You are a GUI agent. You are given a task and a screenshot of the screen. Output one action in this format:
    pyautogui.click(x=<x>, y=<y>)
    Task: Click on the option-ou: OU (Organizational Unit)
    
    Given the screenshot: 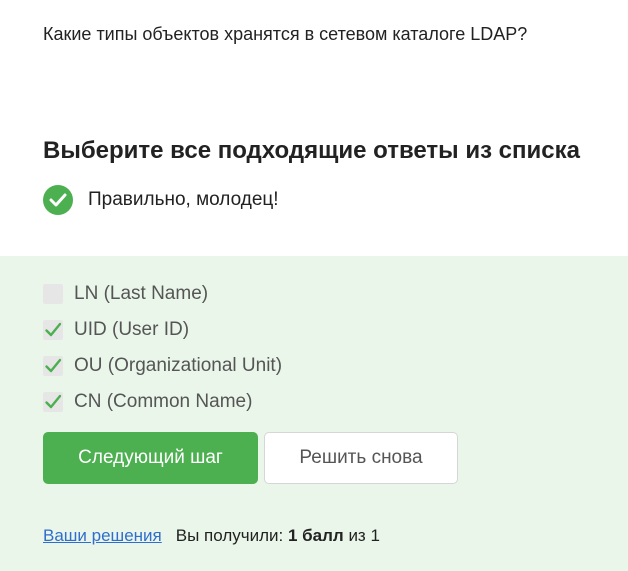 What is the action you would take?
    pyautogui.click(x=162, y=366)
    